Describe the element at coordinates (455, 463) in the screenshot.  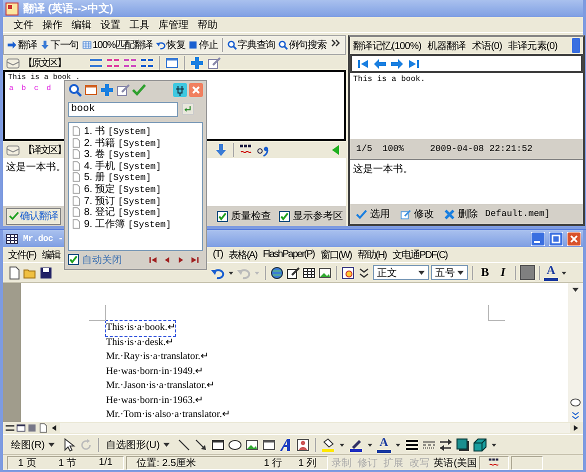
I see `language-status: 英语(美国` at that location.